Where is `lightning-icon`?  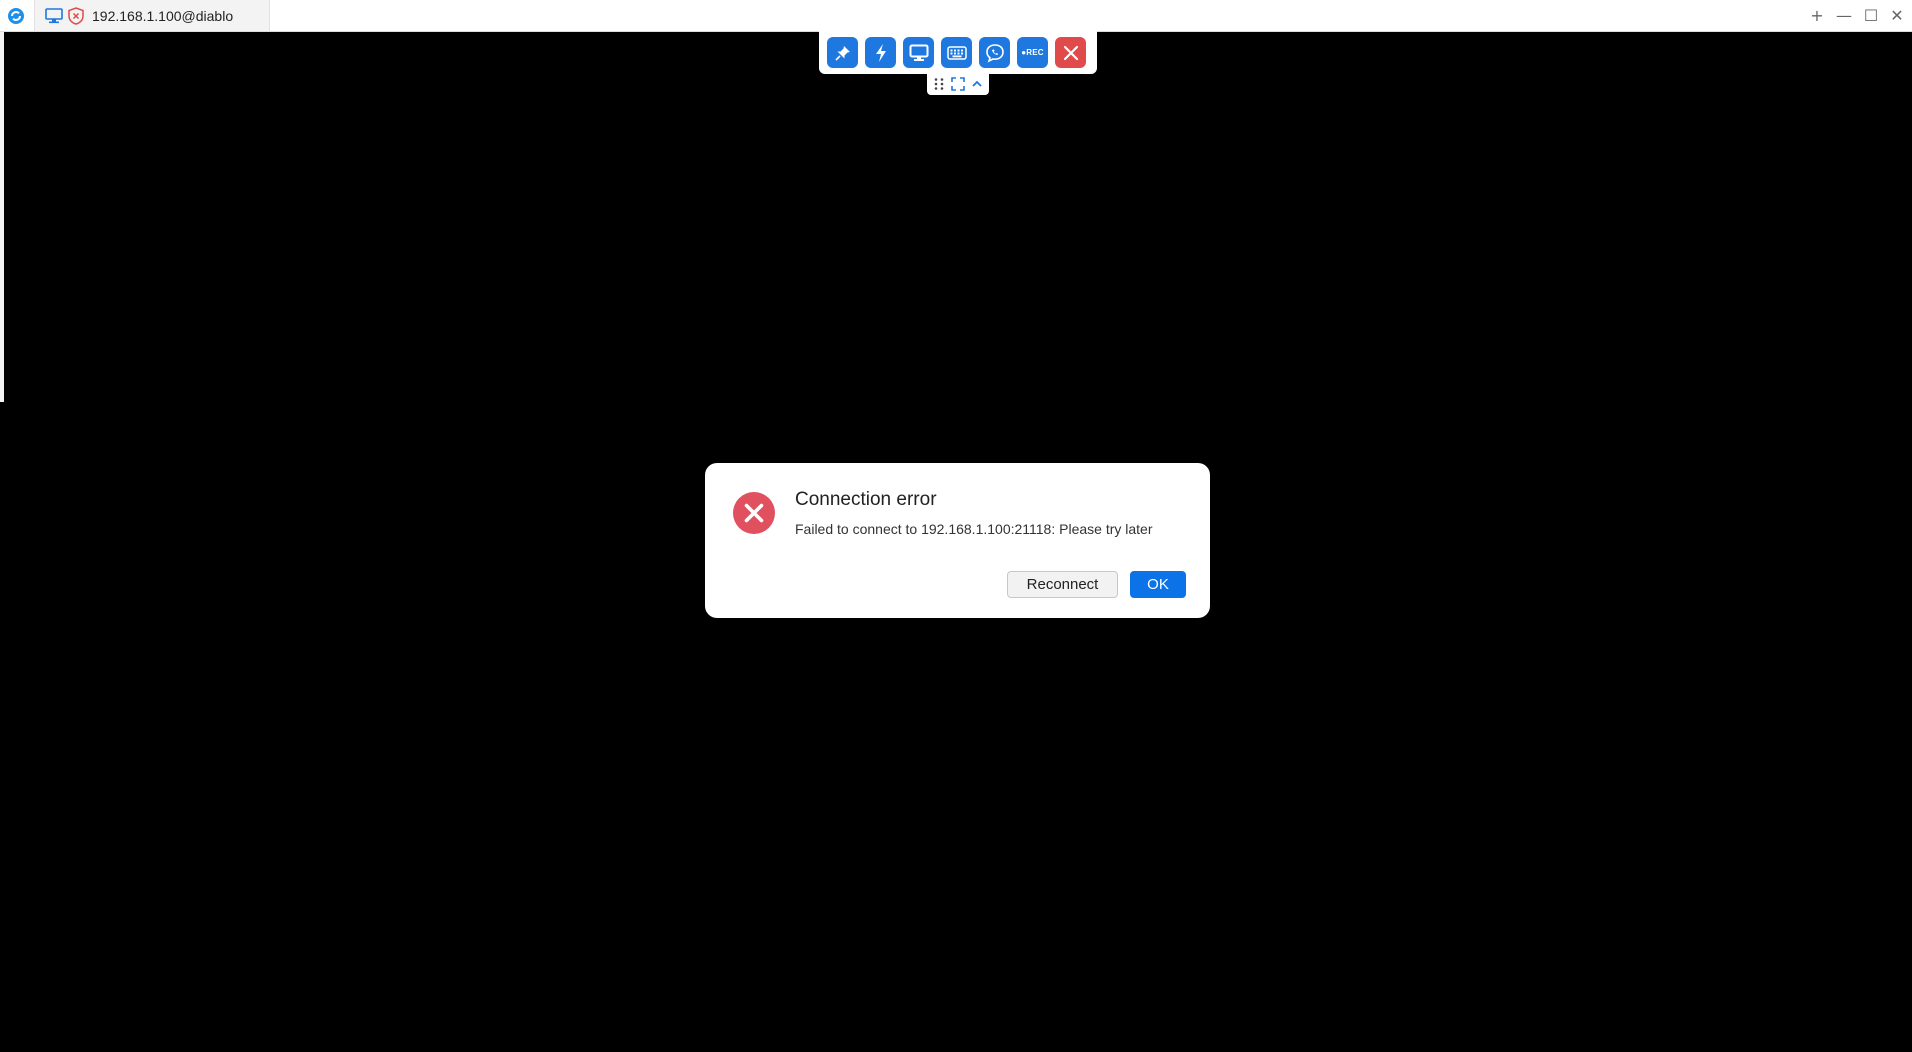 lightning-icon is located at coordinates (880, 52).